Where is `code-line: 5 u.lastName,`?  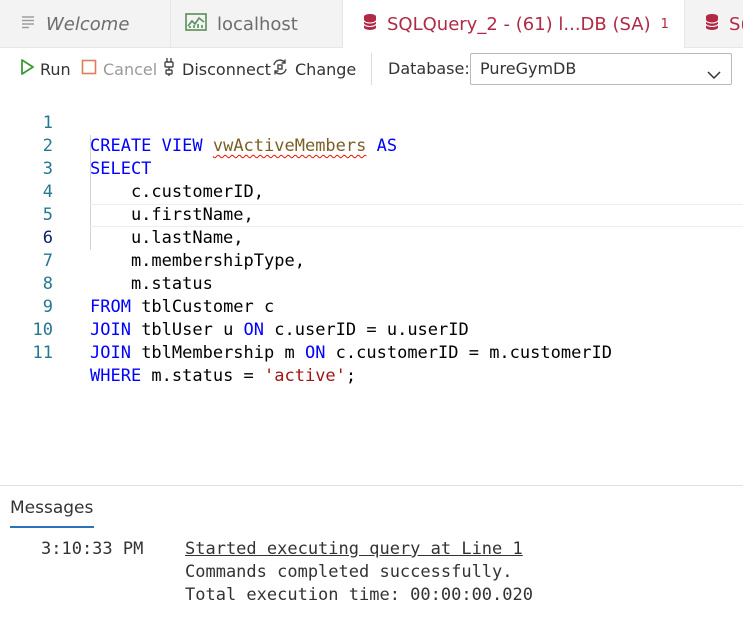
code-line: 5 u.lastName, is located at coordinates (371, 214).